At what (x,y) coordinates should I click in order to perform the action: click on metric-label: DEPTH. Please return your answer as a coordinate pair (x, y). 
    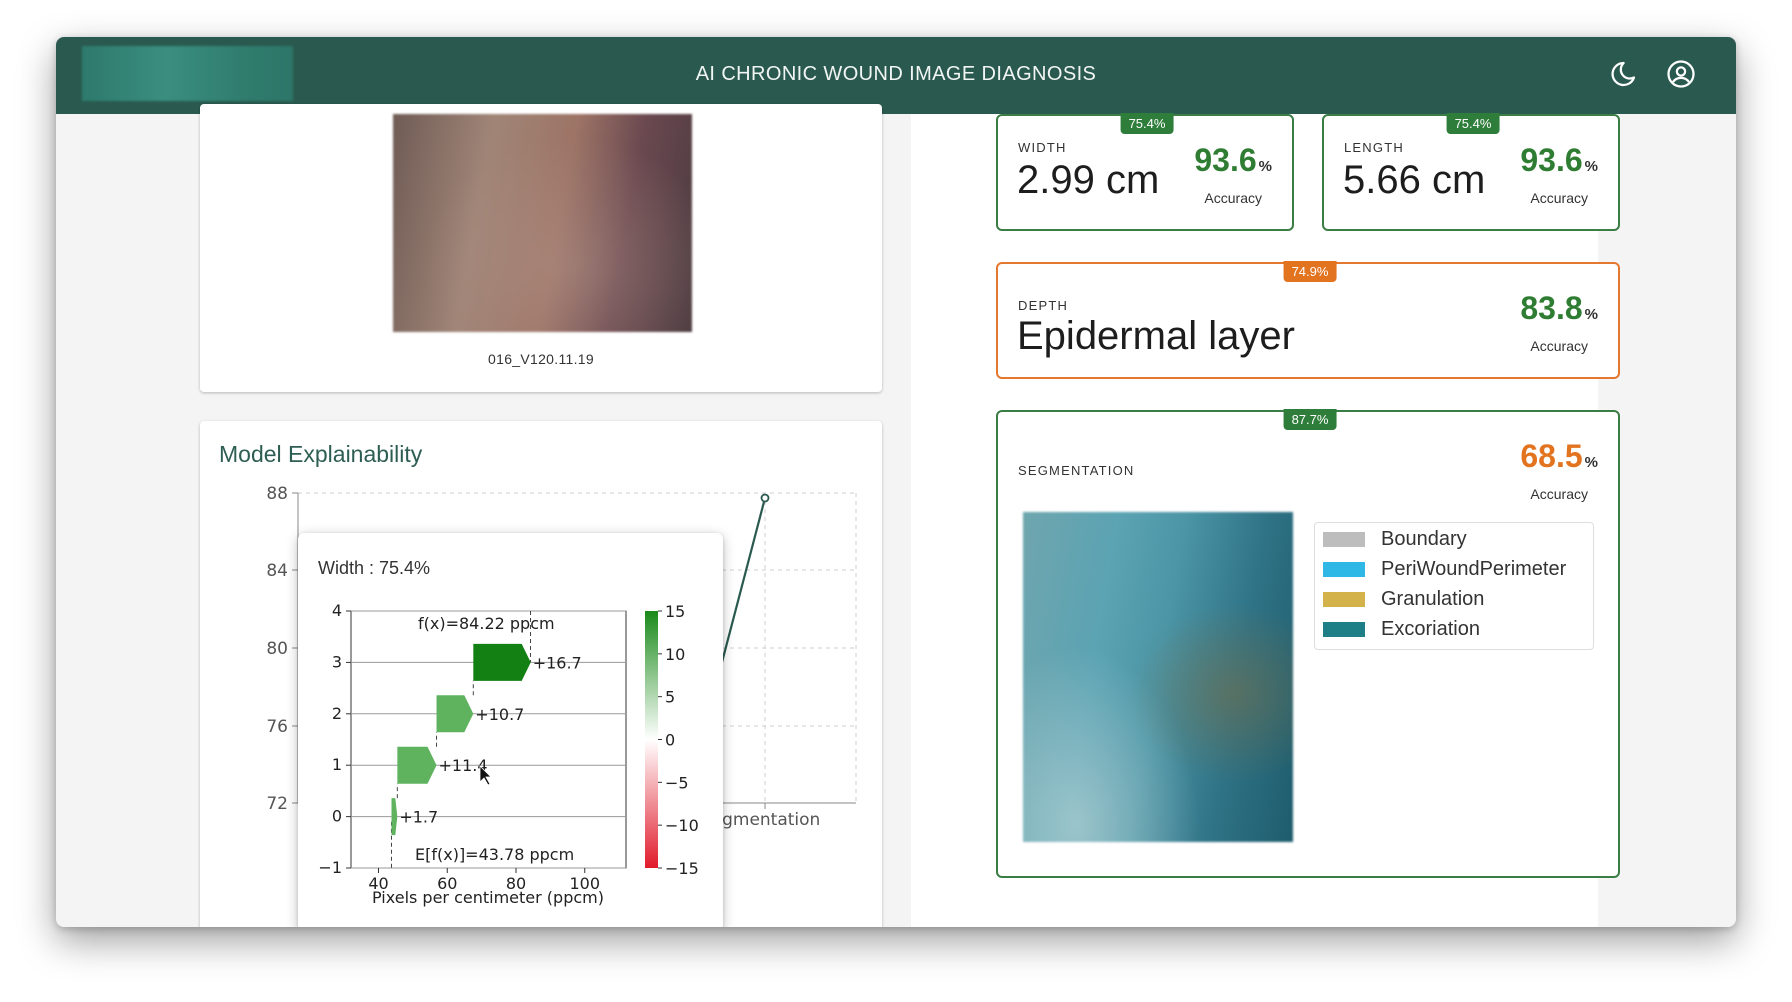
    Looking at the image, I should click on (1043, 305).